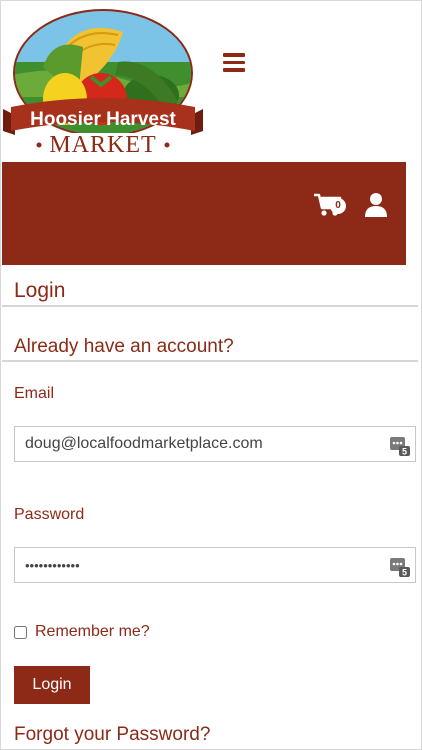  Describe the element at coordinates (376, 205) in the screenshot. I see `user-icon` at that location.